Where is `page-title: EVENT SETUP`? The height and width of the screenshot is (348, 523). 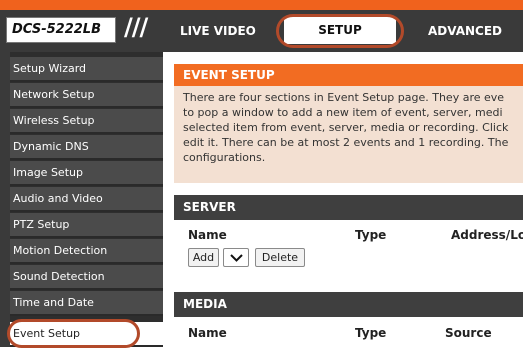 page-title: EVENT SETUP is located at coordinates (348, 75).